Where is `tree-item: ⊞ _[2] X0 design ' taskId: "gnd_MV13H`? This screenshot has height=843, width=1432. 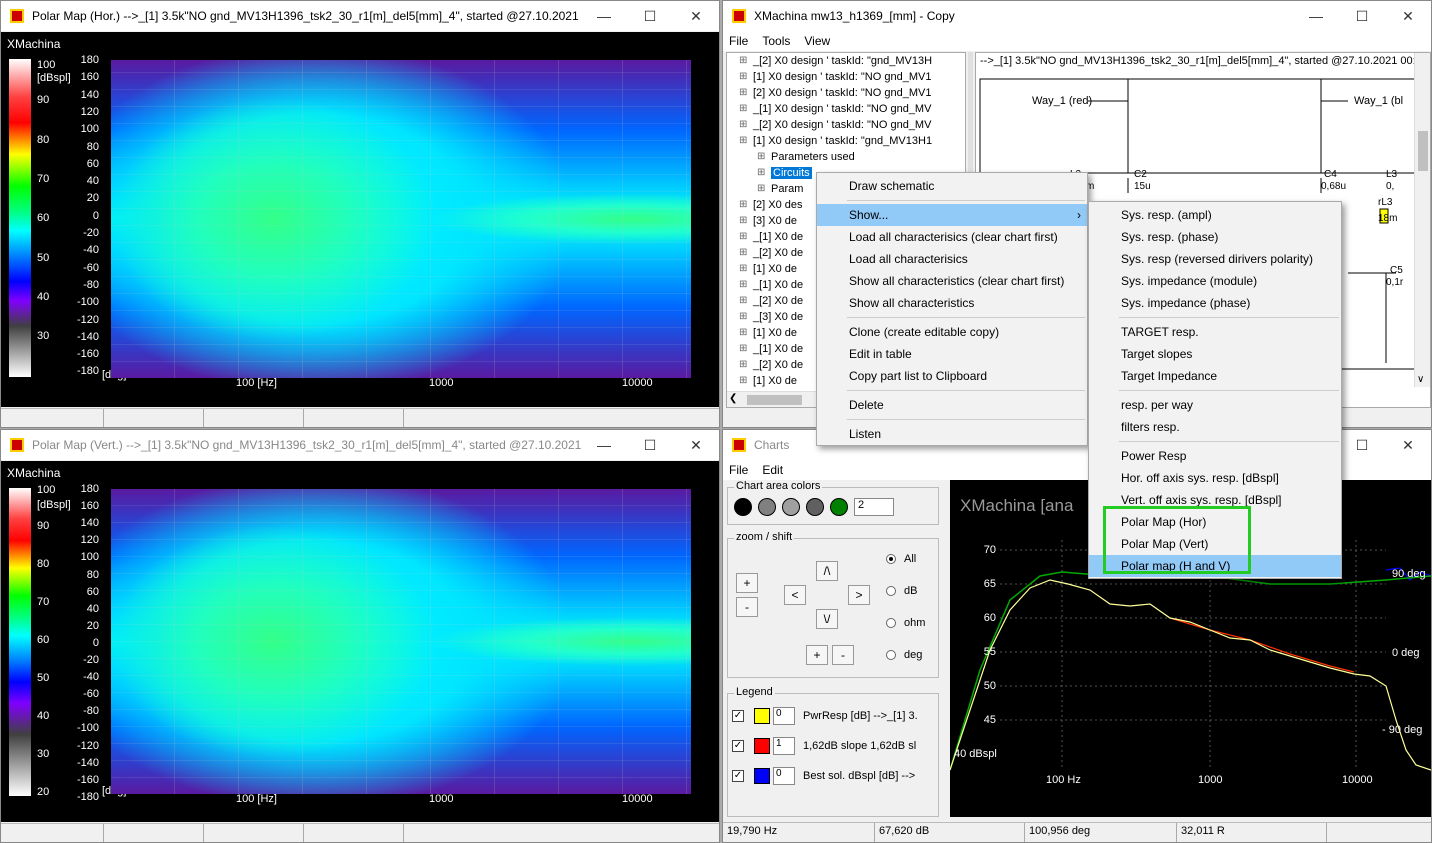 tree-item: ⊞ _[2] X0 design ' taskId: "gnd_MV13H is located at coordinates (831, 61).